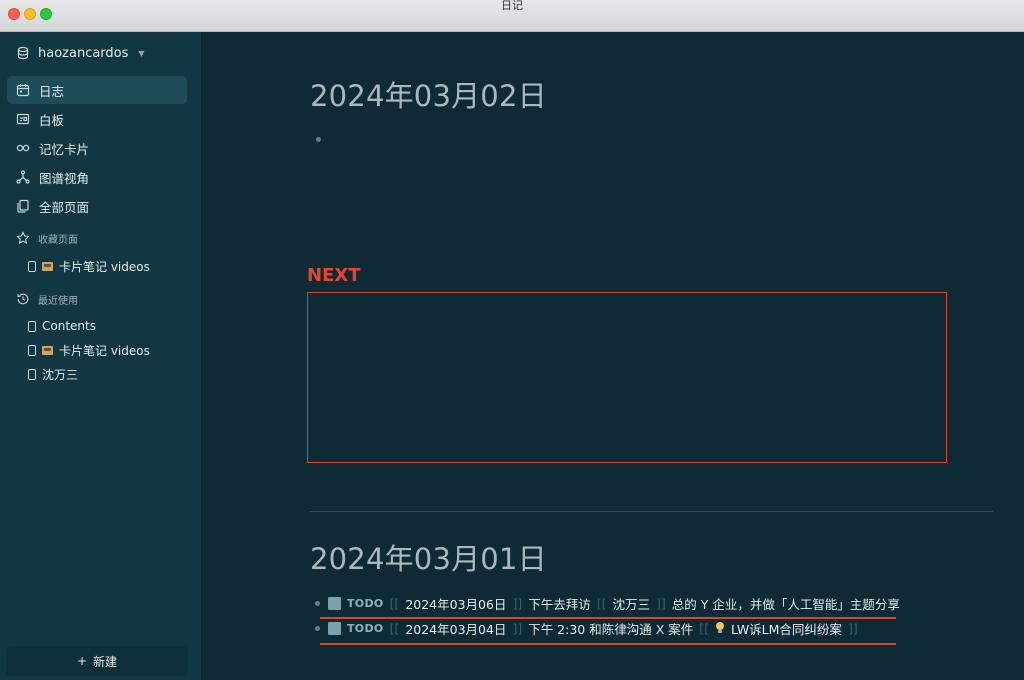  Describe the element at coordinates (97, 119) in the screenshot. I see `nav-whiteboard: 白板` at that location.